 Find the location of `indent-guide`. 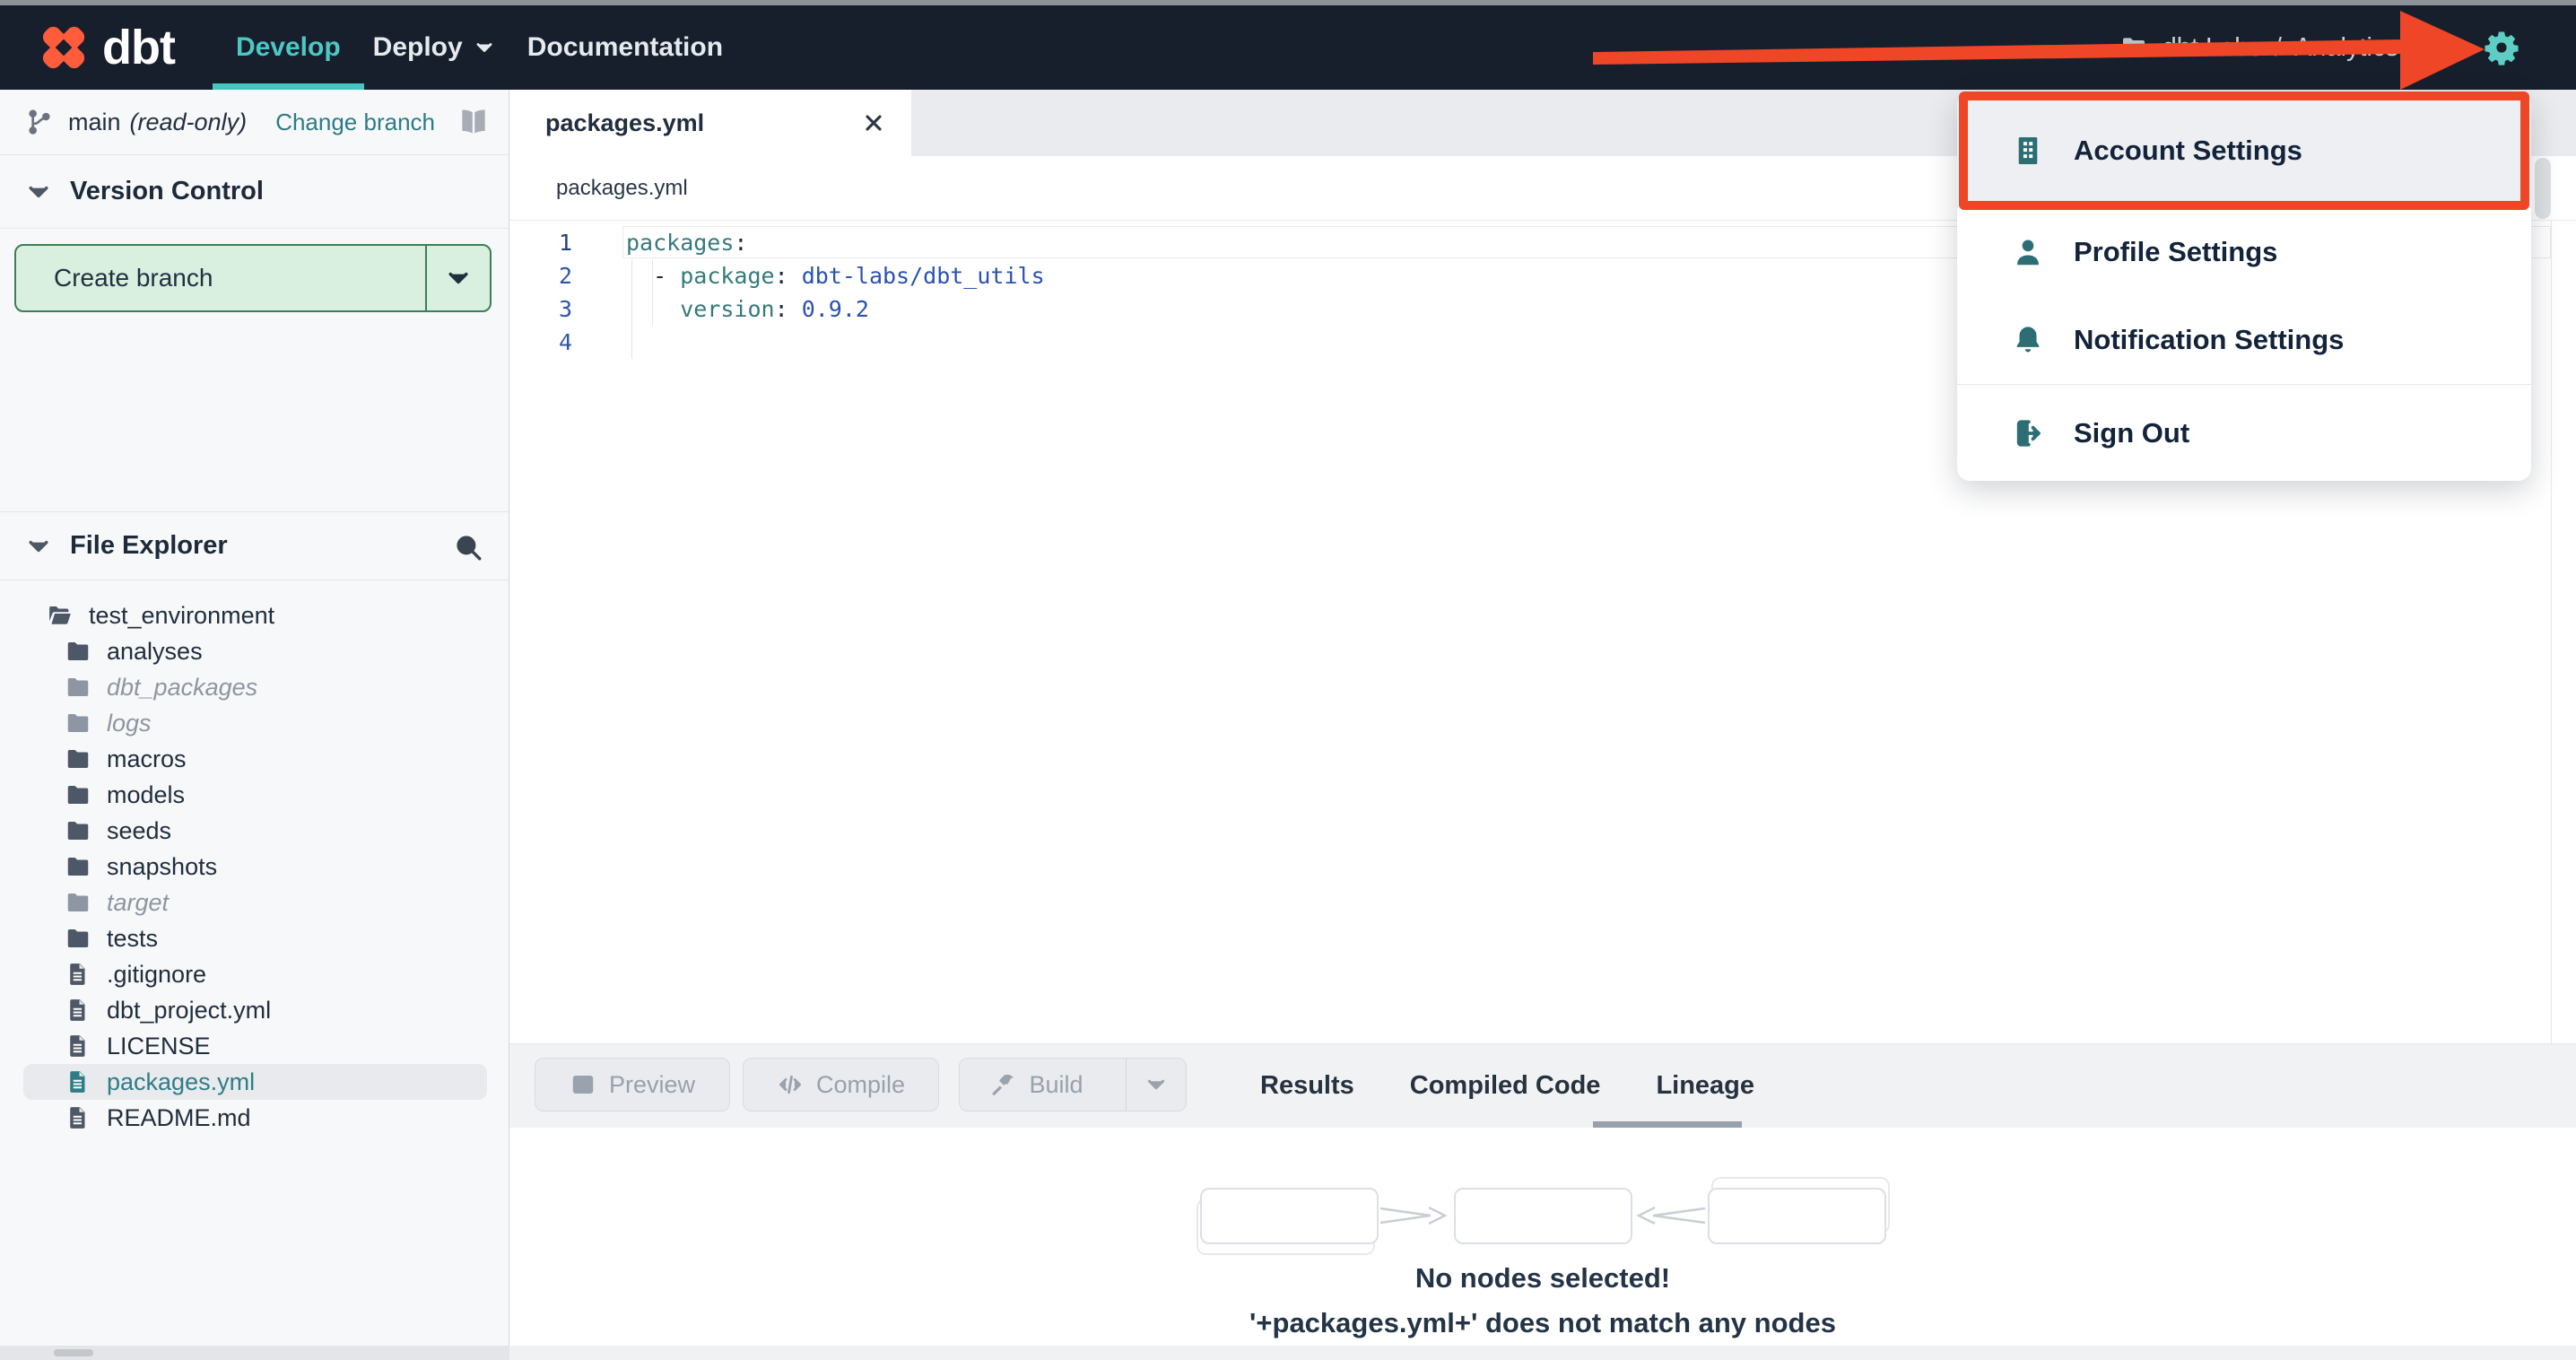

indent-guide is located at coordinates (652, 292).